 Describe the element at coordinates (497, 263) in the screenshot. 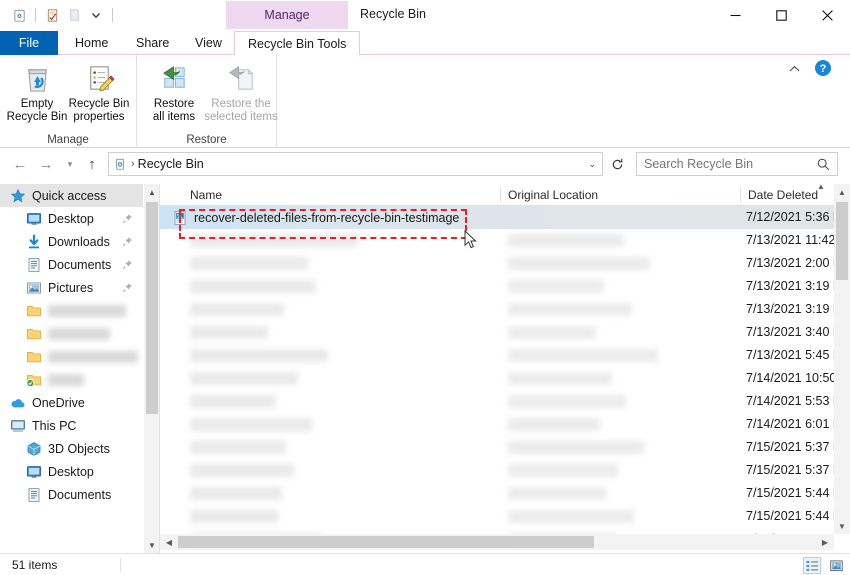

I see `table-row: 7/13/2021 2:00 P` at that location.